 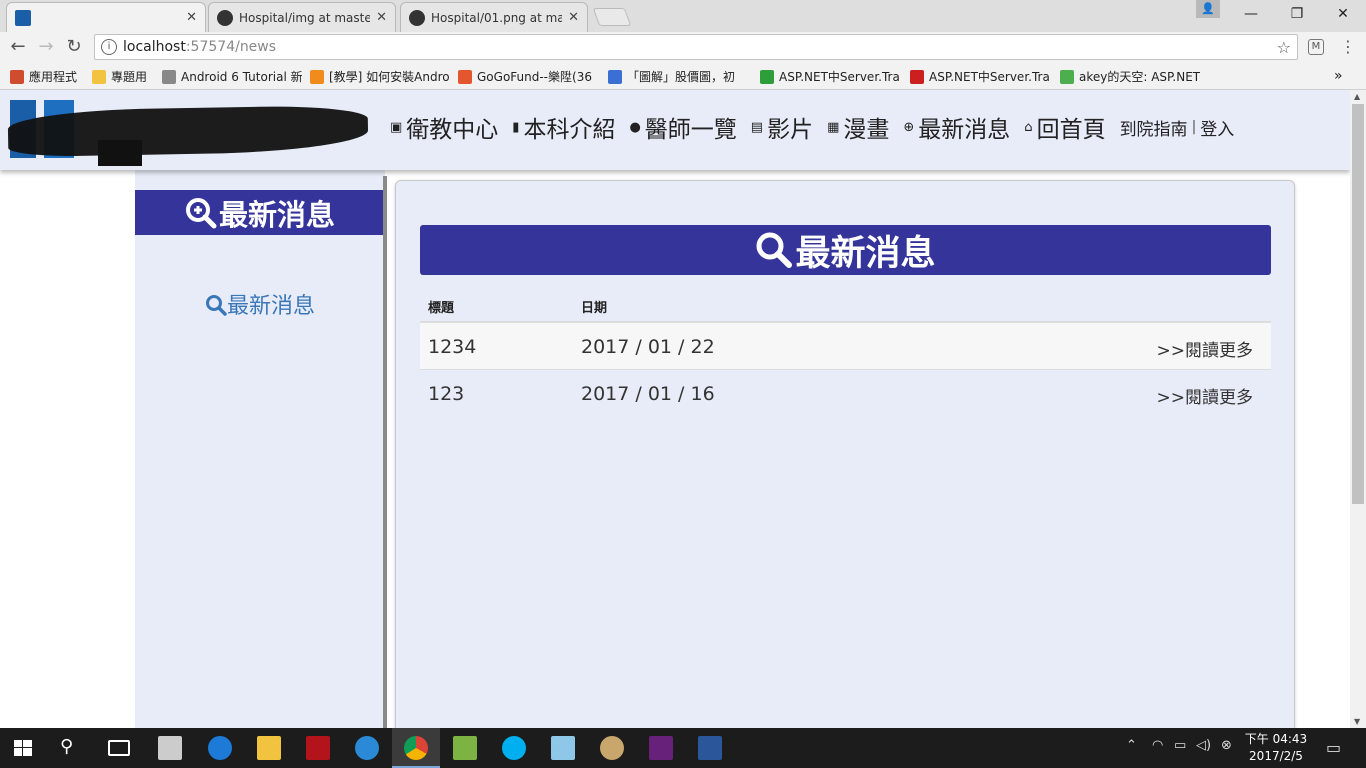 I want to click on book-icon: ▣, so click(x=396, y=127).